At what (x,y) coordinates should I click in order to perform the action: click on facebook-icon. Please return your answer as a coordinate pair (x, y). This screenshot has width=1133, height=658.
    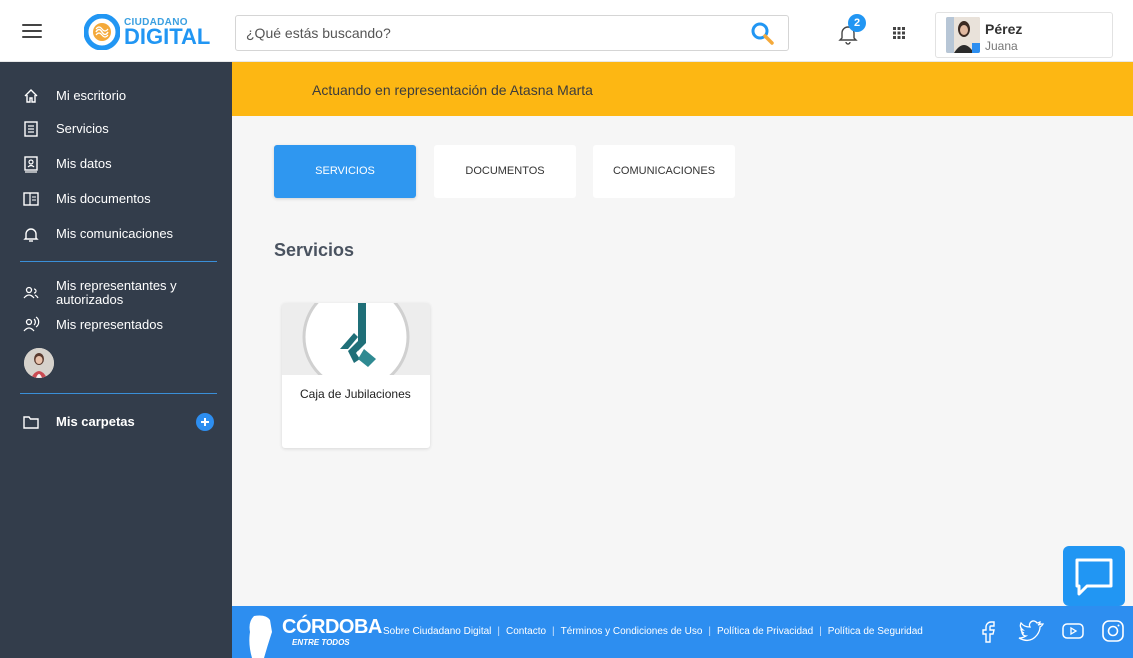
    Looking at the image, I should click on (989, 631).